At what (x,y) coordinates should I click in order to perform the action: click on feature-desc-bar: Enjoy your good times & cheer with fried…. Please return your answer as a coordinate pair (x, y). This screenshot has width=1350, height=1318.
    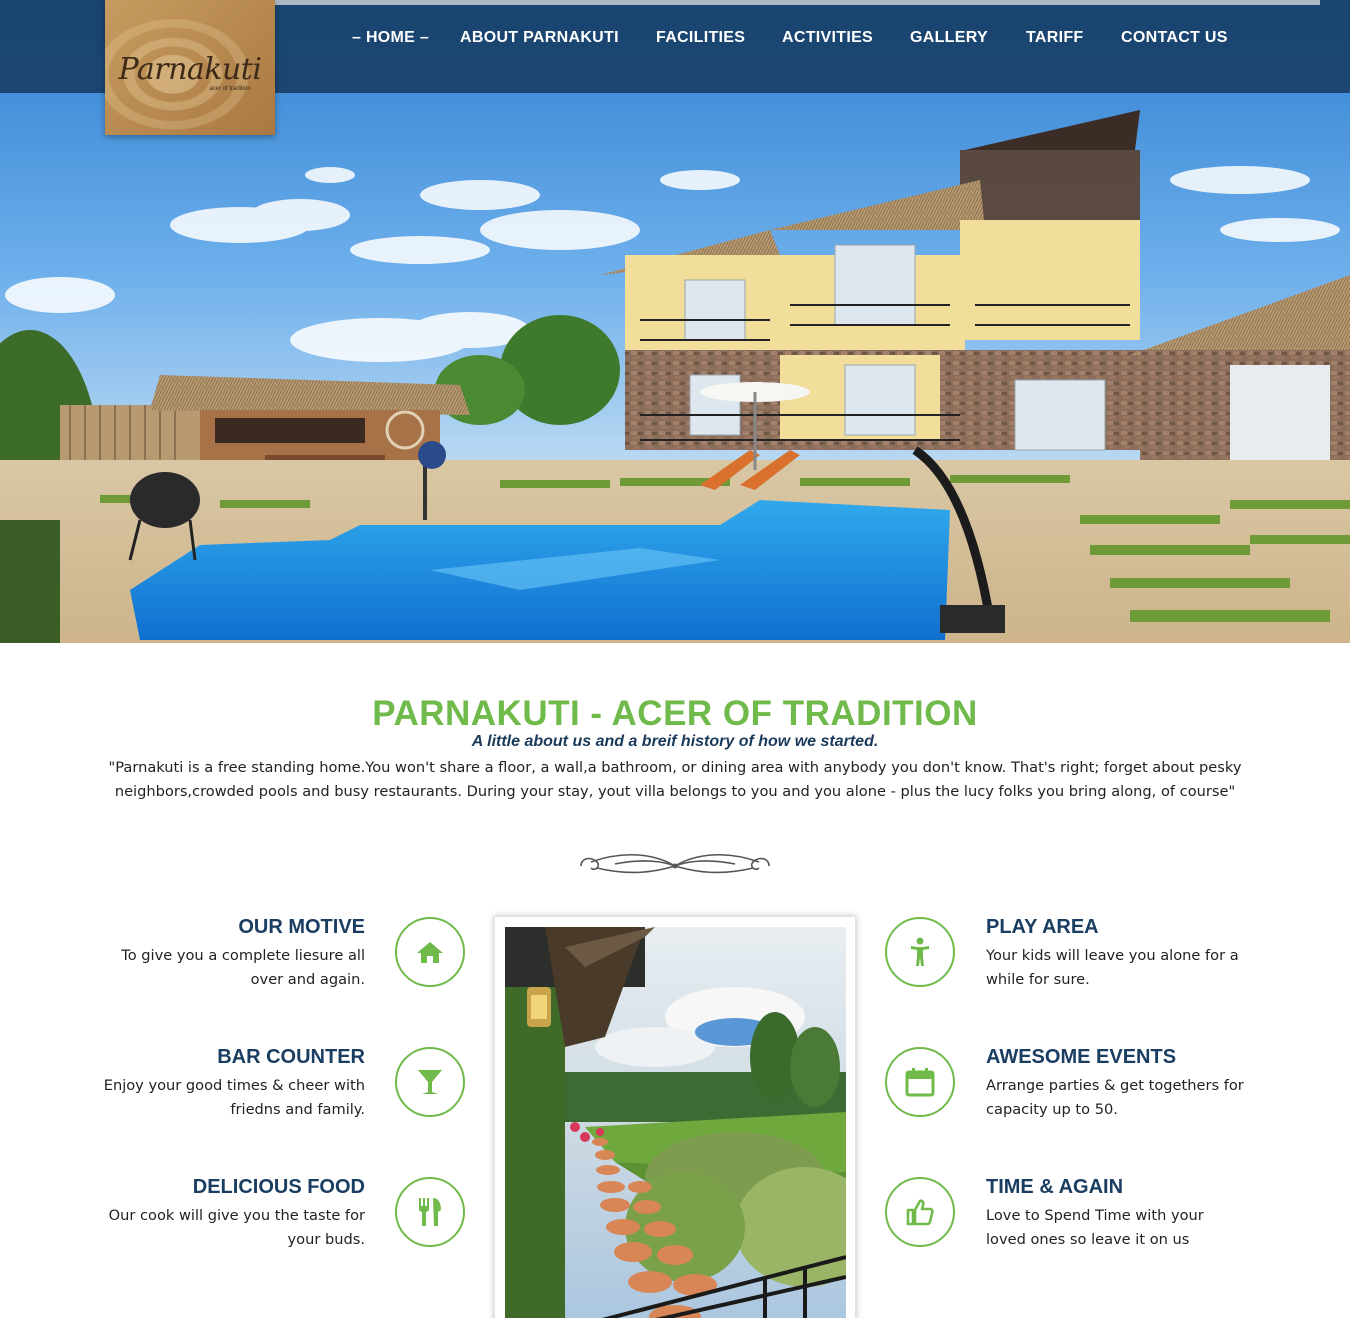
    Looking at the image, I should click on (234, 1097).